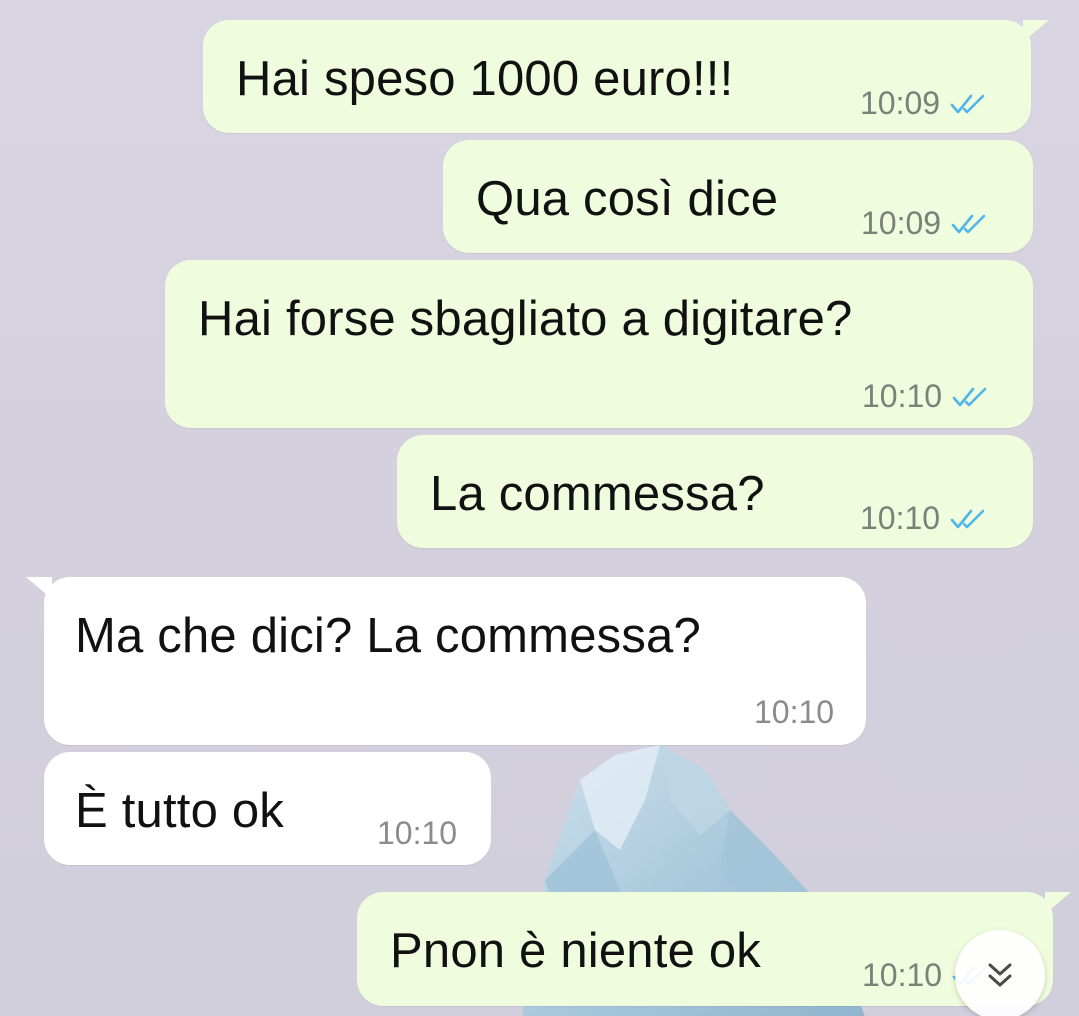  I want to click on message-bubble-outgoing: Qua così dice 10:09, so click(738, 196).